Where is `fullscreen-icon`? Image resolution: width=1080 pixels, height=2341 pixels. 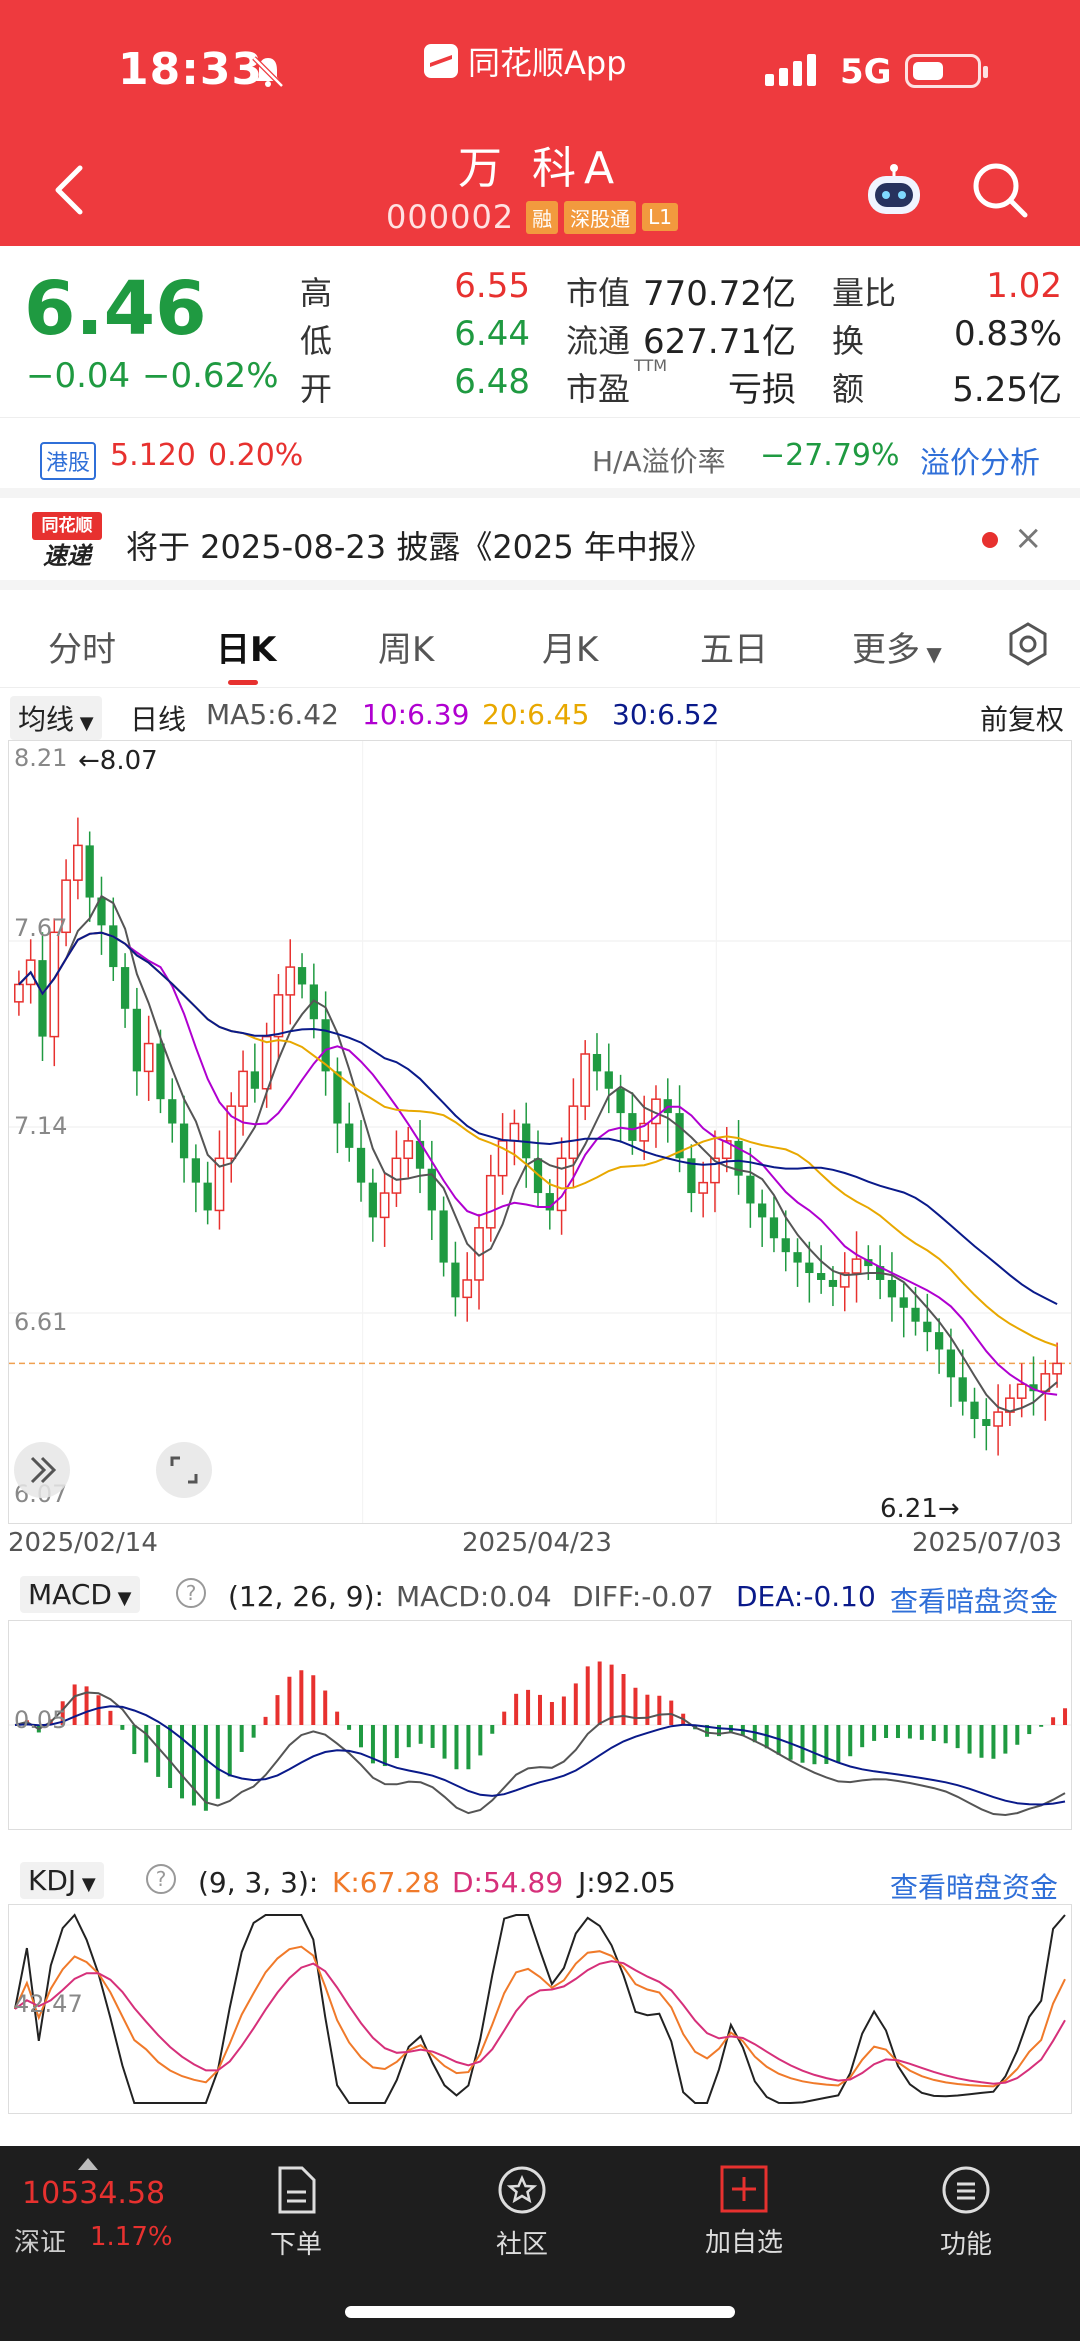
fullscreen-icon is located at coordinates (184, 1470).